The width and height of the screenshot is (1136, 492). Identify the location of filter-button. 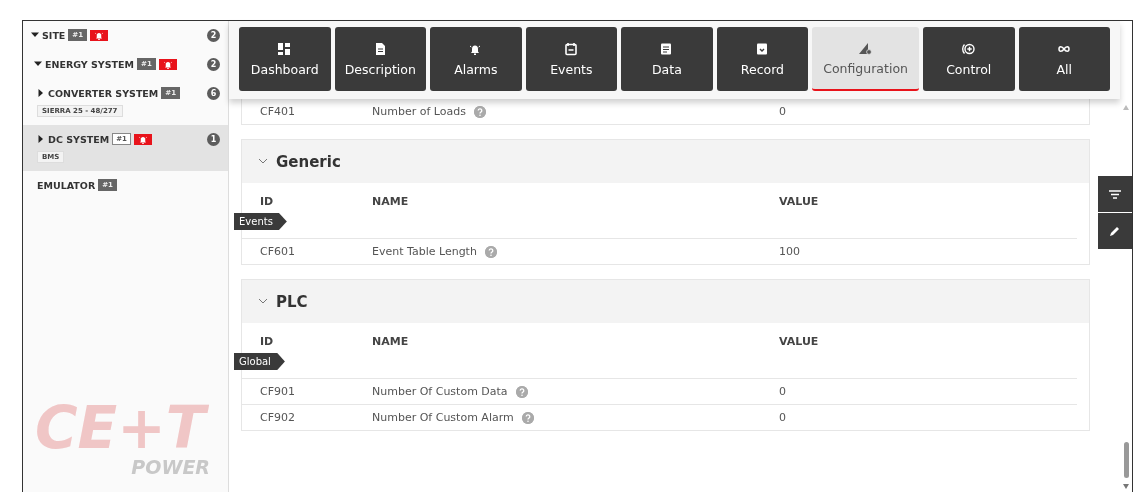
(1115, 194).